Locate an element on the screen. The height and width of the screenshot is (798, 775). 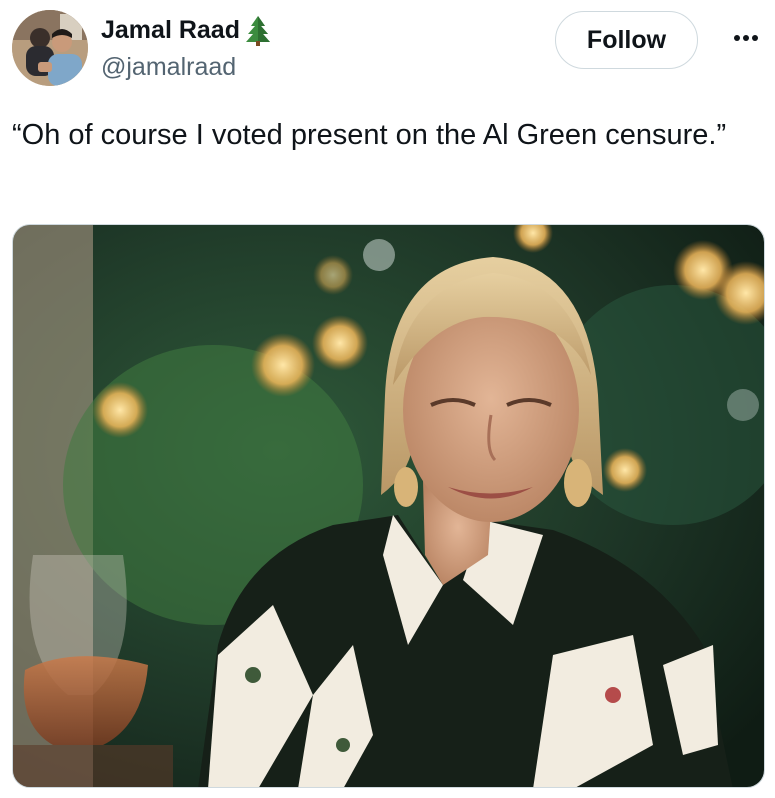
name-row: Jamal Raad is located at coordinates (187, 30).